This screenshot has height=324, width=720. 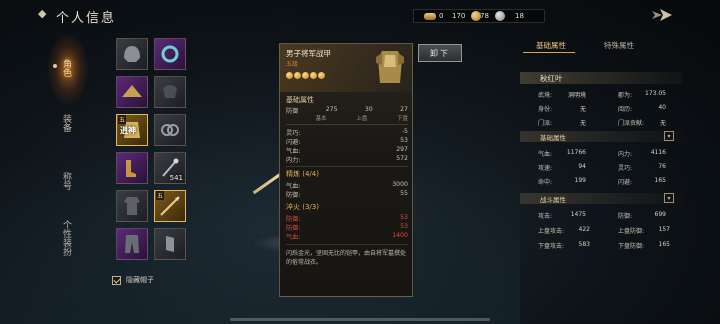 What do you see at coordinates (625, 168) in the screenshot?
I see `stat-label: 灵巧:` at bounding box center [625, 168].